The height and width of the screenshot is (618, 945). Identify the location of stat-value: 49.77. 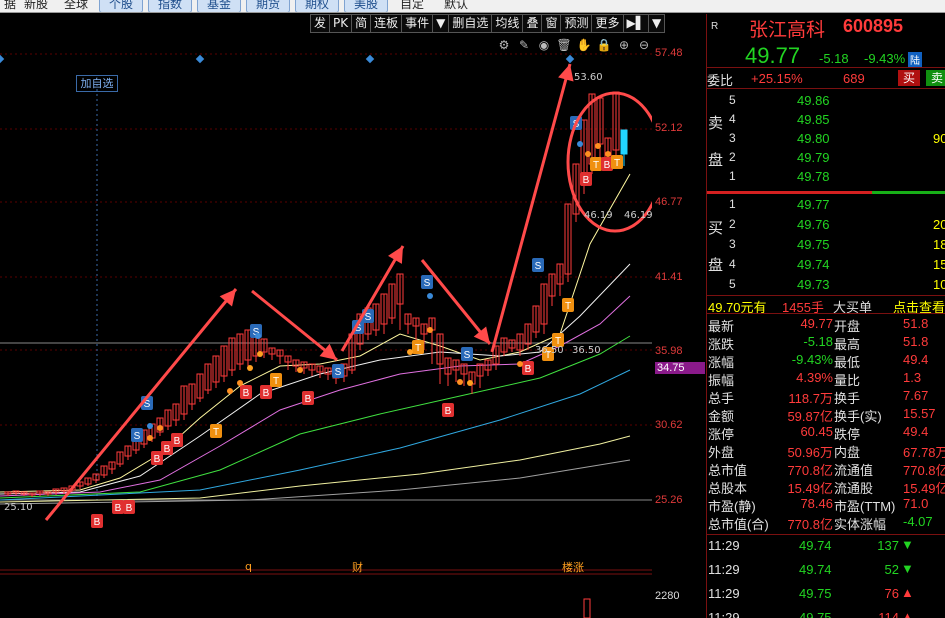
(816, 323).